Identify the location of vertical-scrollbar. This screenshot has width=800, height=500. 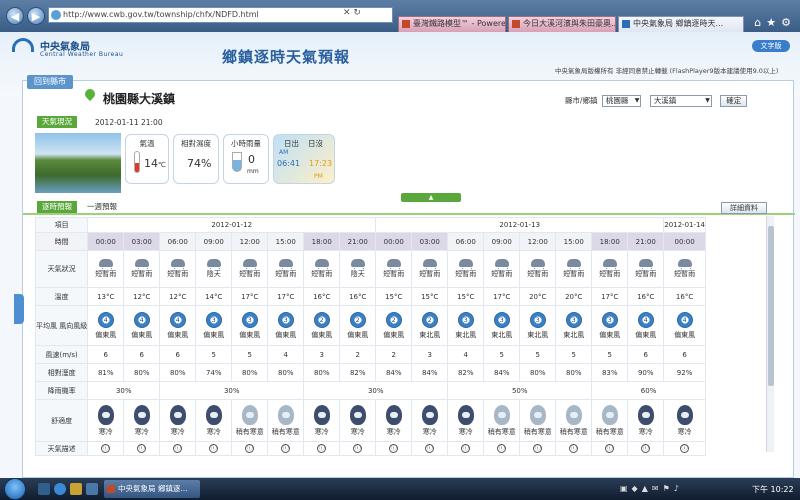
(770, 334).